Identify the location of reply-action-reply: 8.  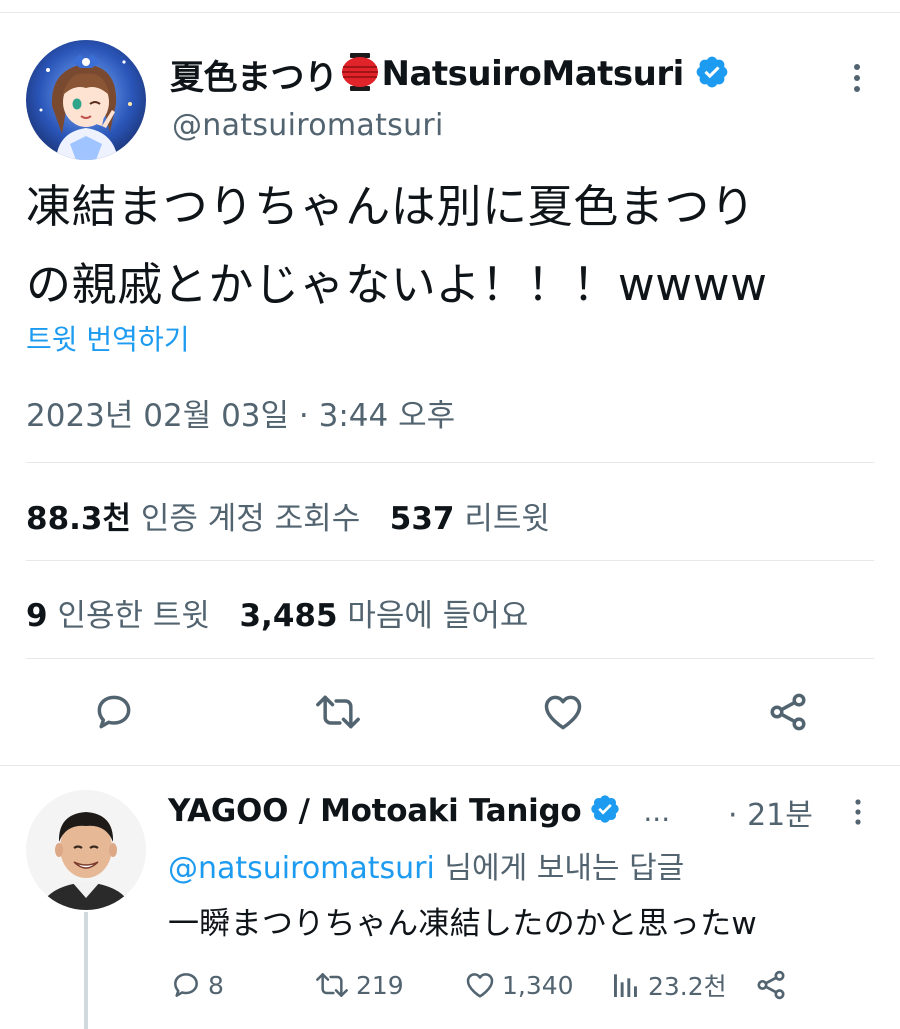
(197, 985).